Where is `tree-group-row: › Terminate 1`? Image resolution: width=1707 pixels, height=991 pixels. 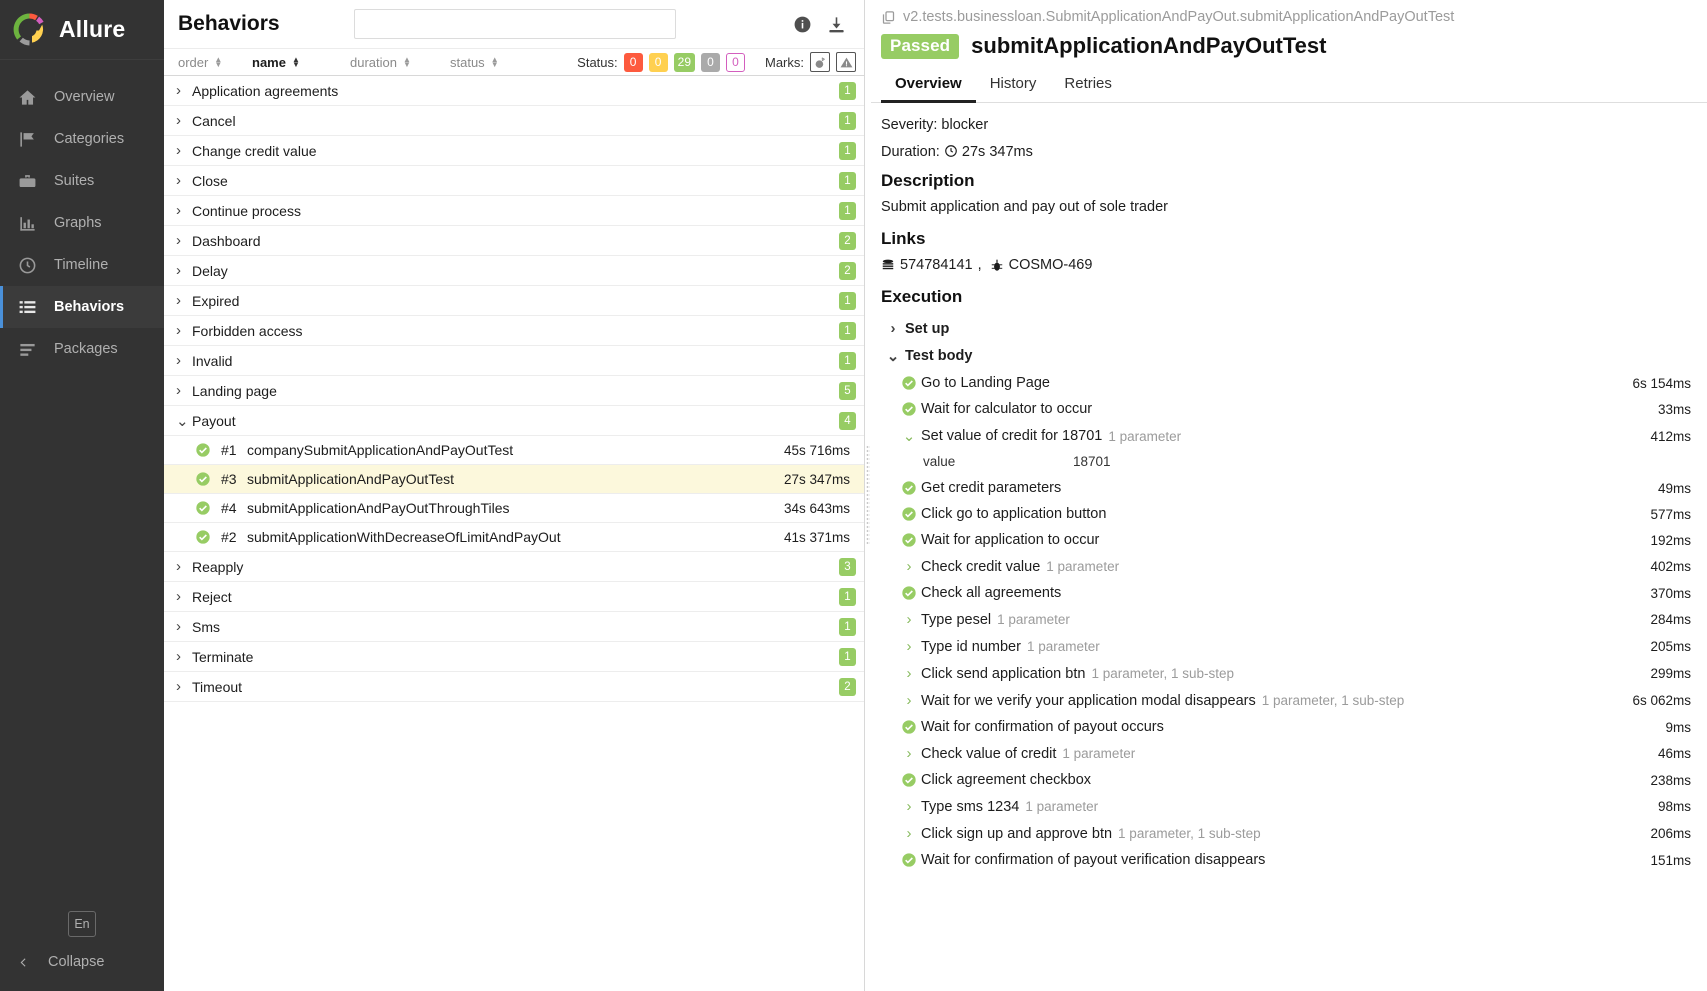
tree-group-row: › Terminate 1 is located at coordinates (514, 657).